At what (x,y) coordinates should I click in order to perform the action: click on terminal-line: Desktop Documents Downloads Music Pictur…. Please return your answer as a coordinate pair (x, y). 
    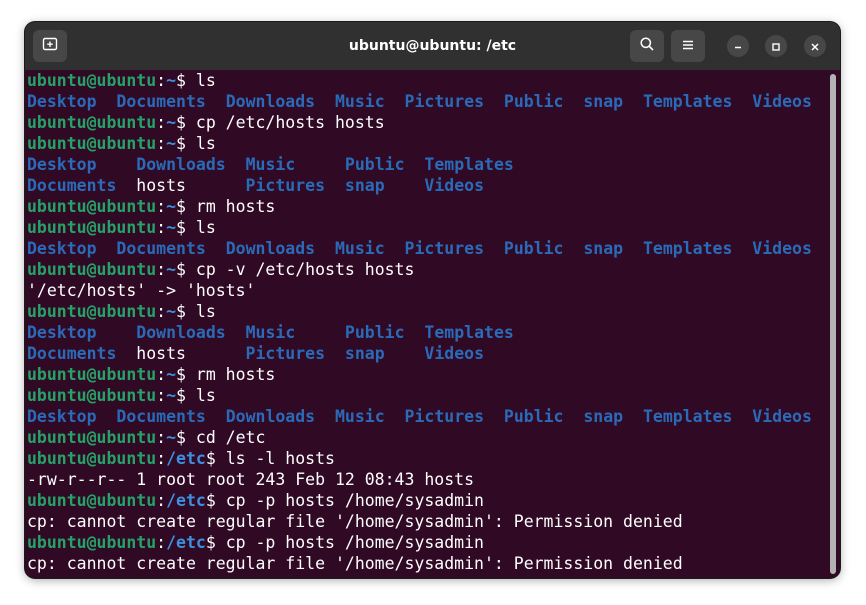
    Looking at the image, I should click on (433, 248).